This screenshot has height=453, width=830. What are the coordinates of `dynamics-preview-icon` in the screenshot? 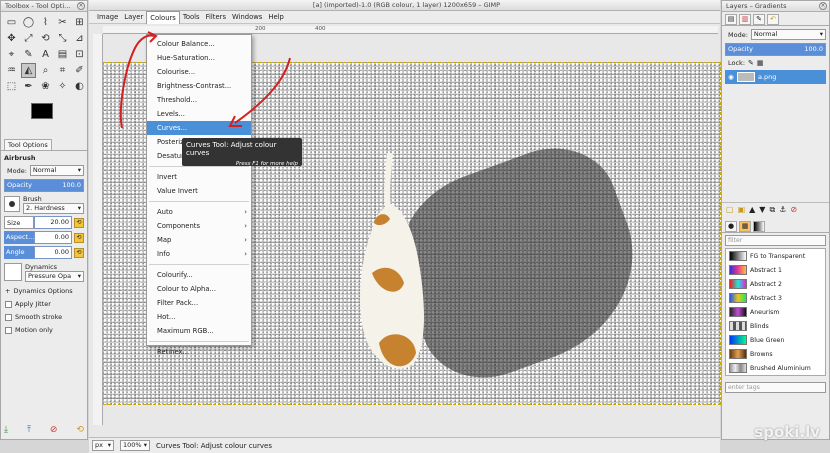 It's located at (13, 272).